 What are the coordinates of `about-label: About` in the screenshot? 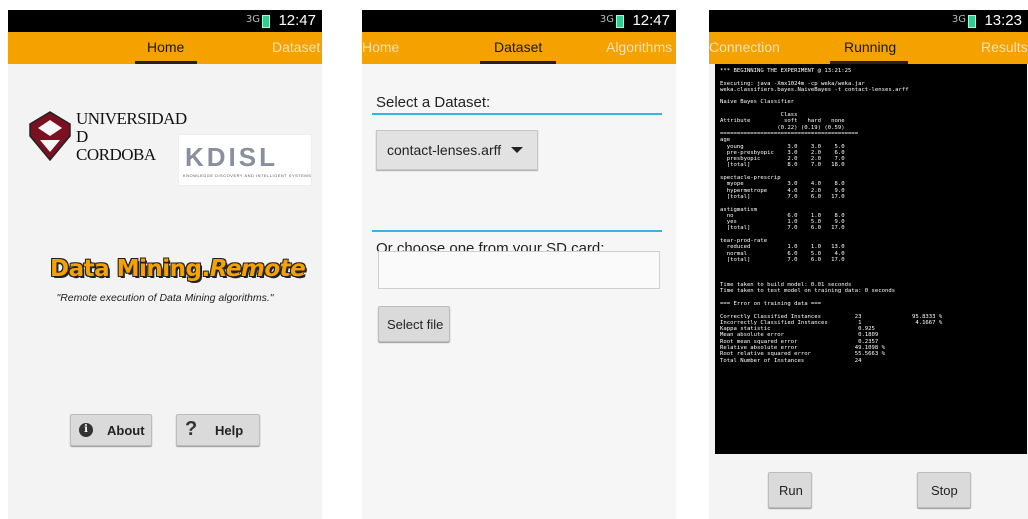 It's located at (126, 430).